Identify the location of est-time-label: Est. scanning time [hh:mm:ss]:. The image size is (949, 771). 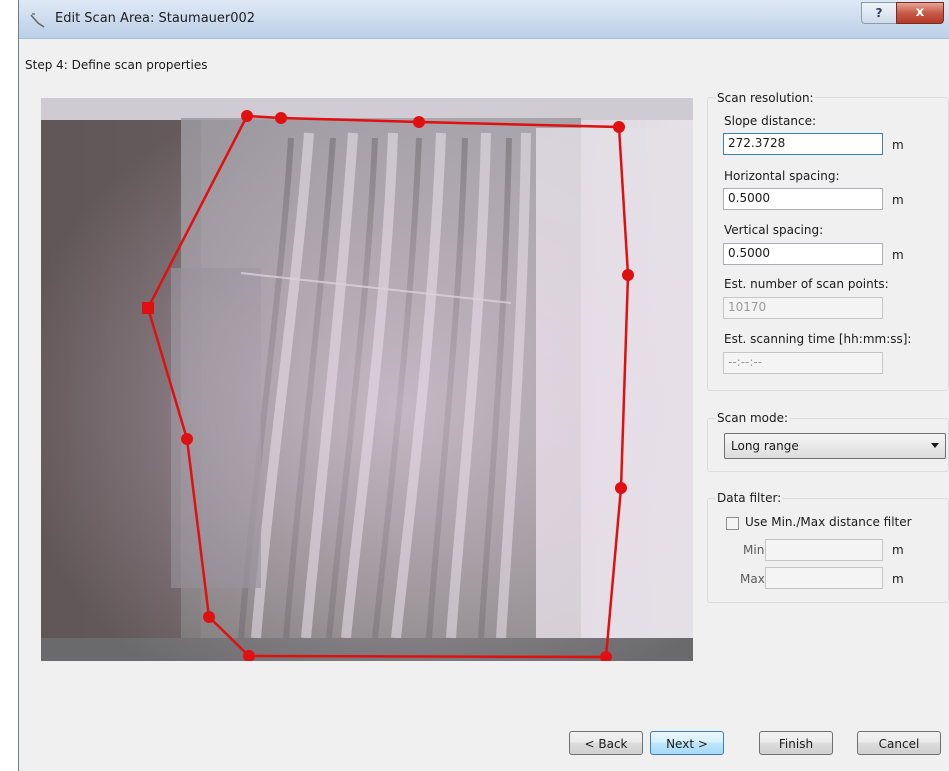
(818, 339).